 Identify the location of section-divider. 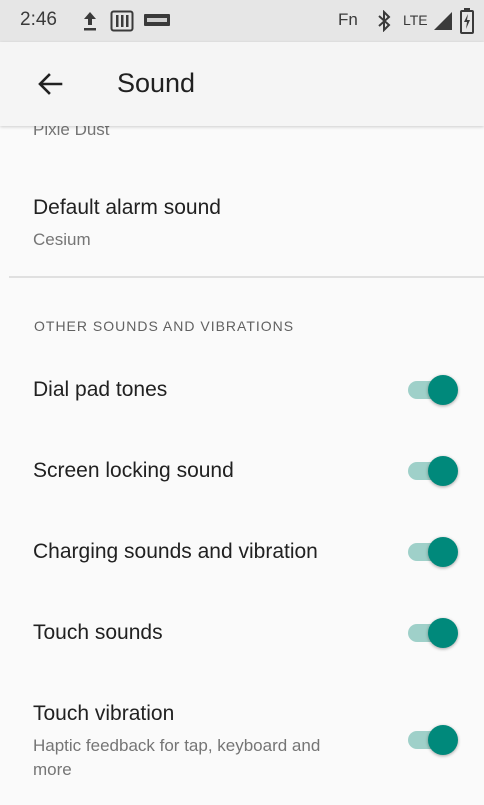
(246, 277).